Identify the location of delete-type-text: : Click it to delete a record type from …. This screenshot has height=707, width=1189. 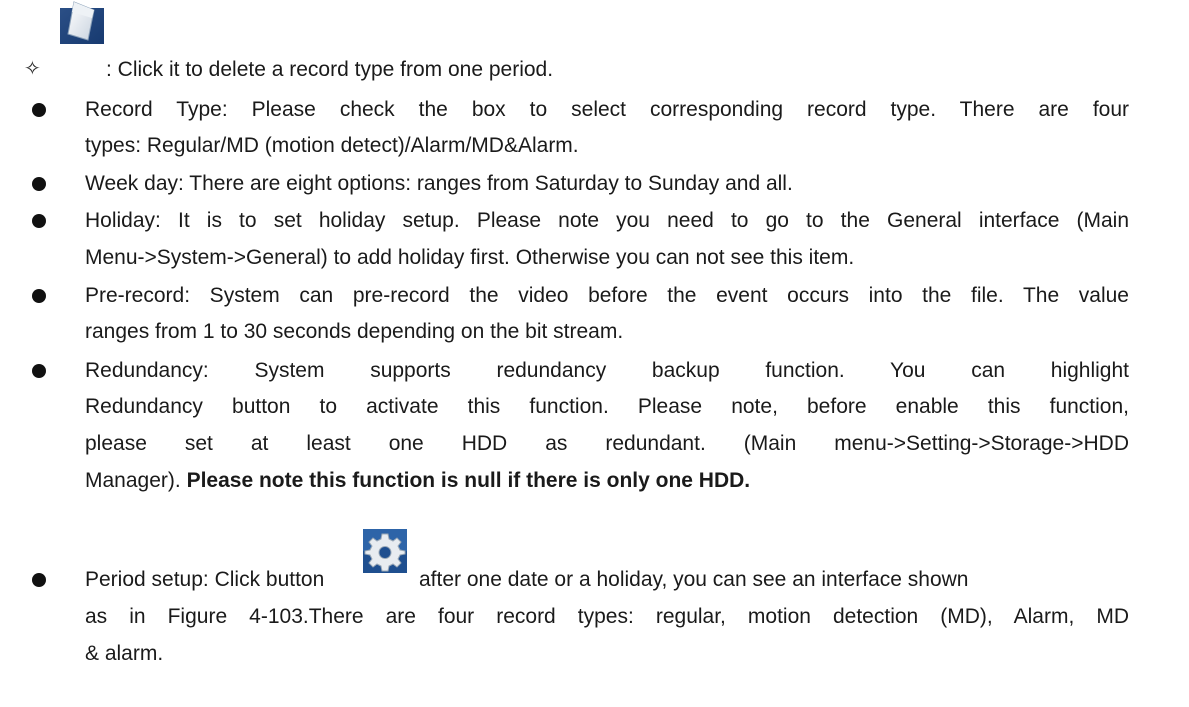
(330, 69).